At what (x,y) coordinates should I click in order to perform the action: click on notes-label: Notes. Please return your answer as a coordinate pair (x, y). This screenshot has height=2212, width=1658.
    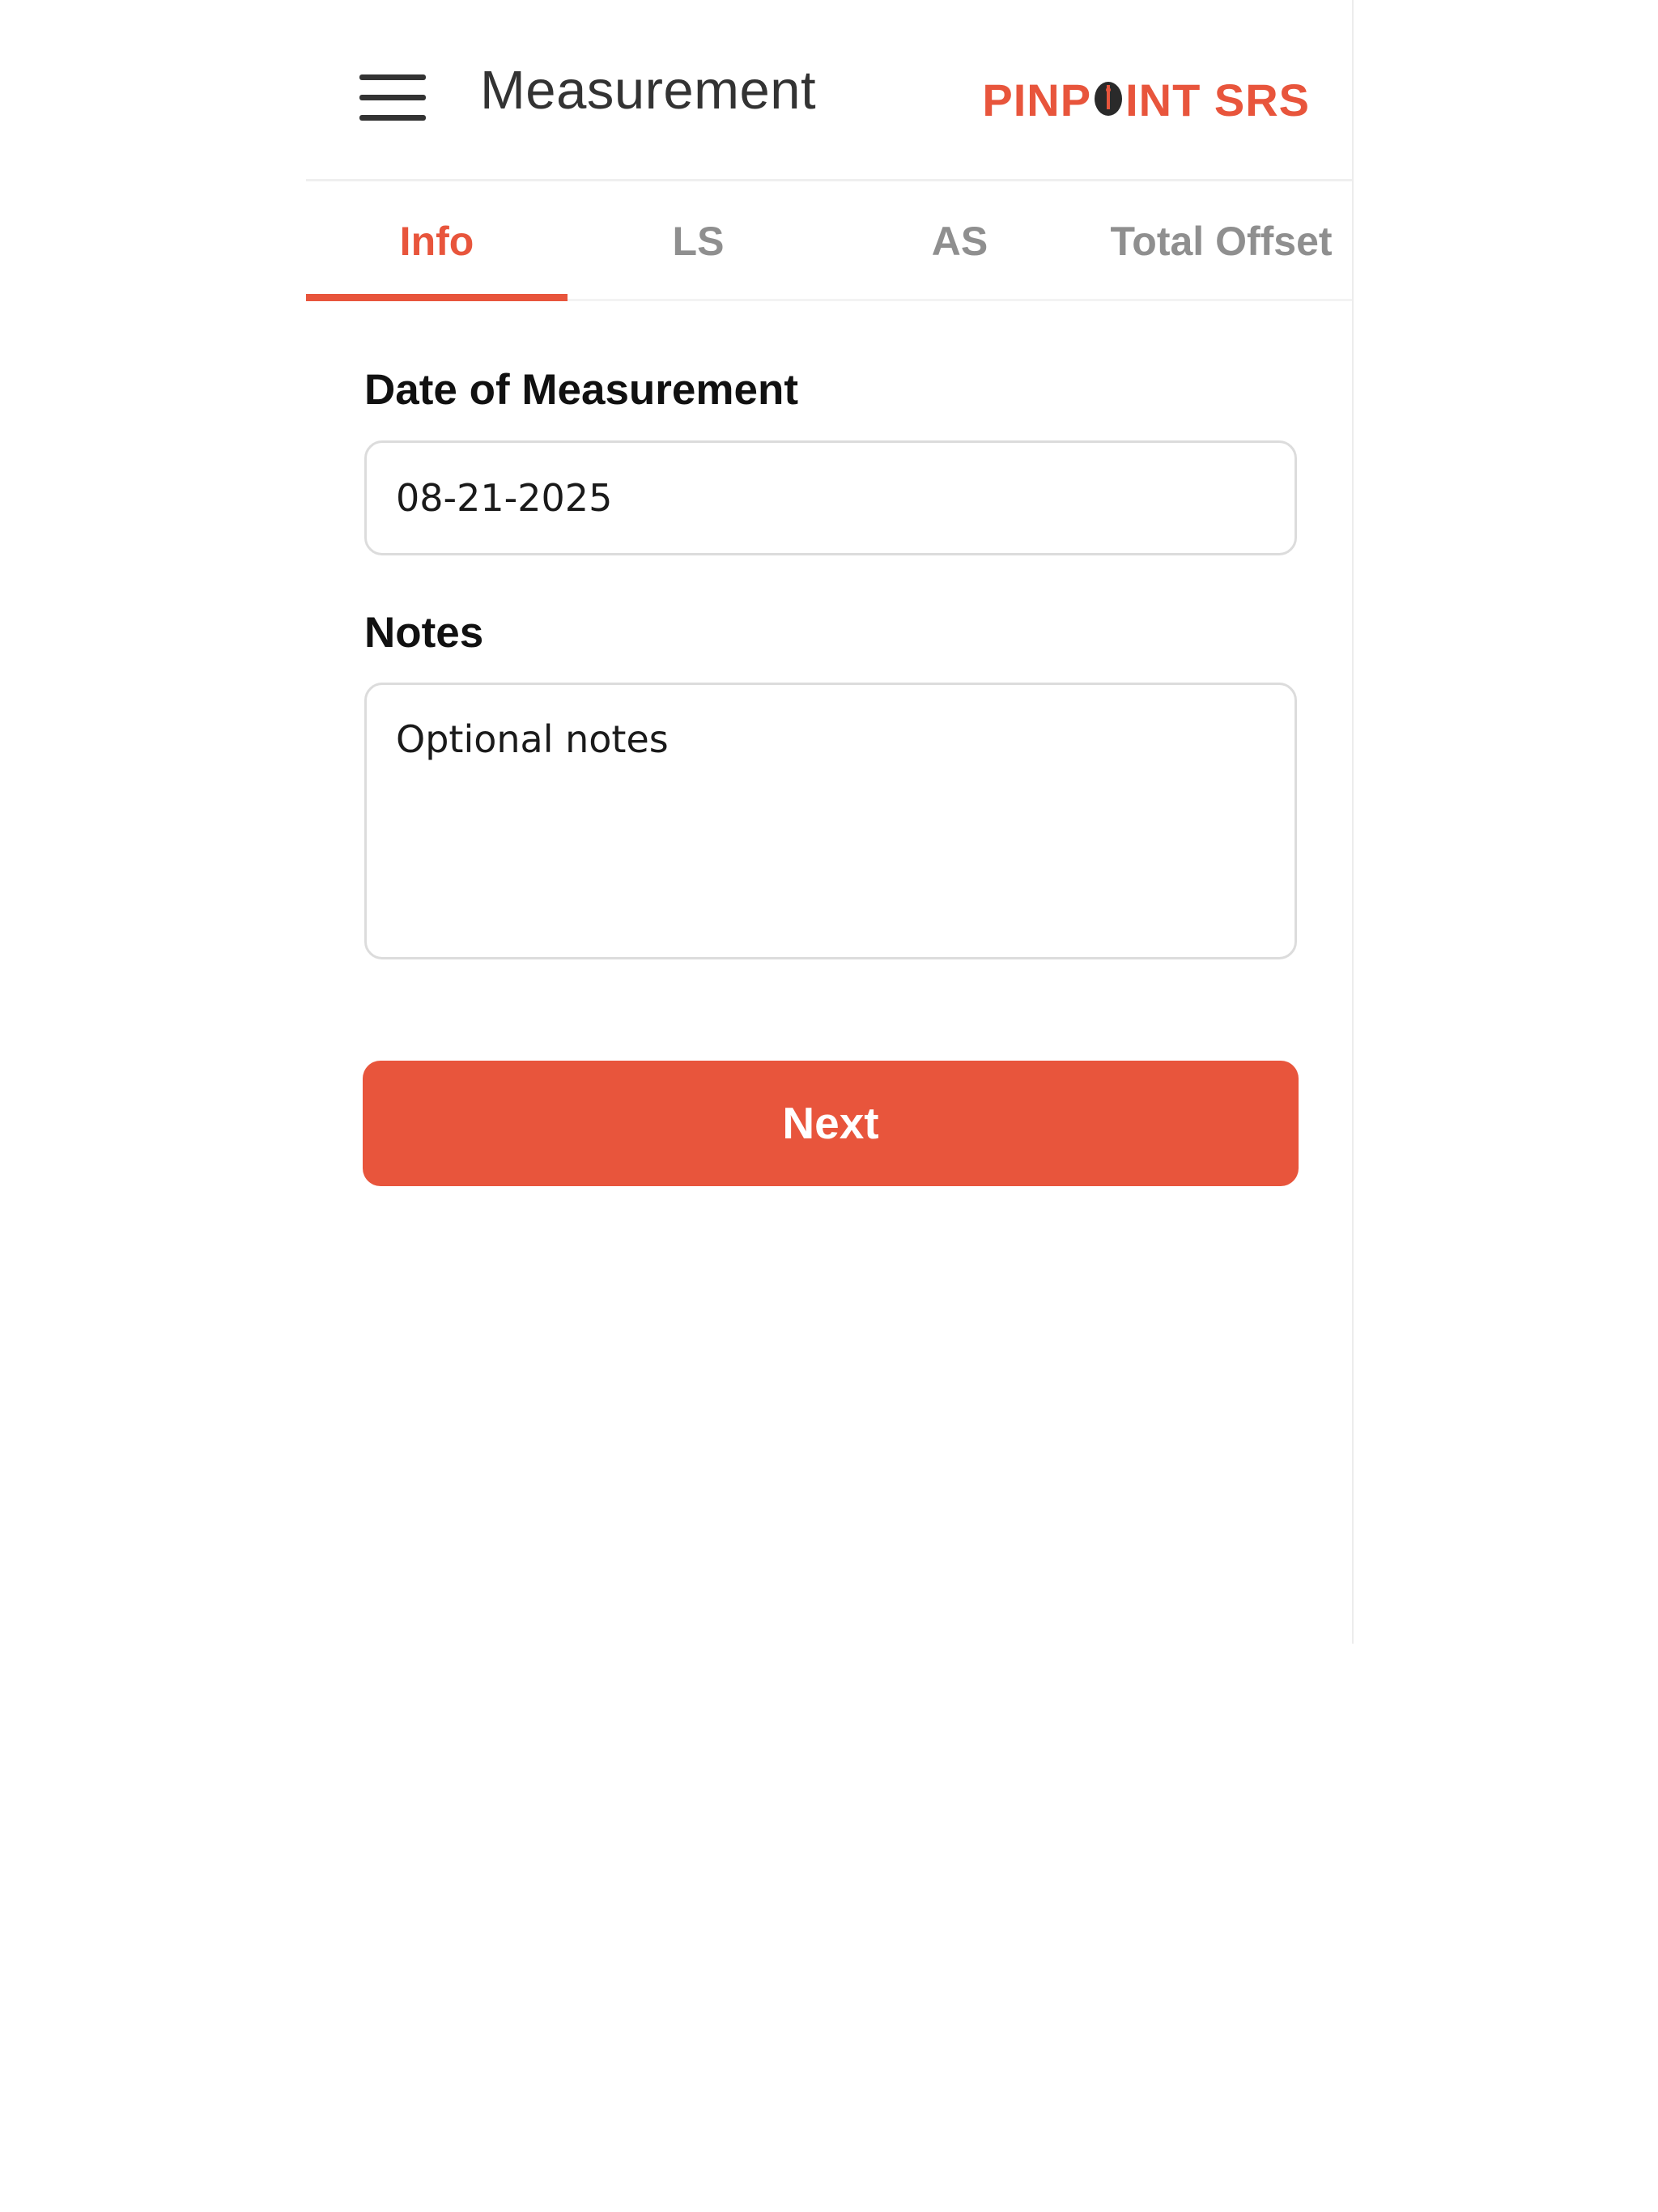
    Looking at the image, I should click on (424, 633).